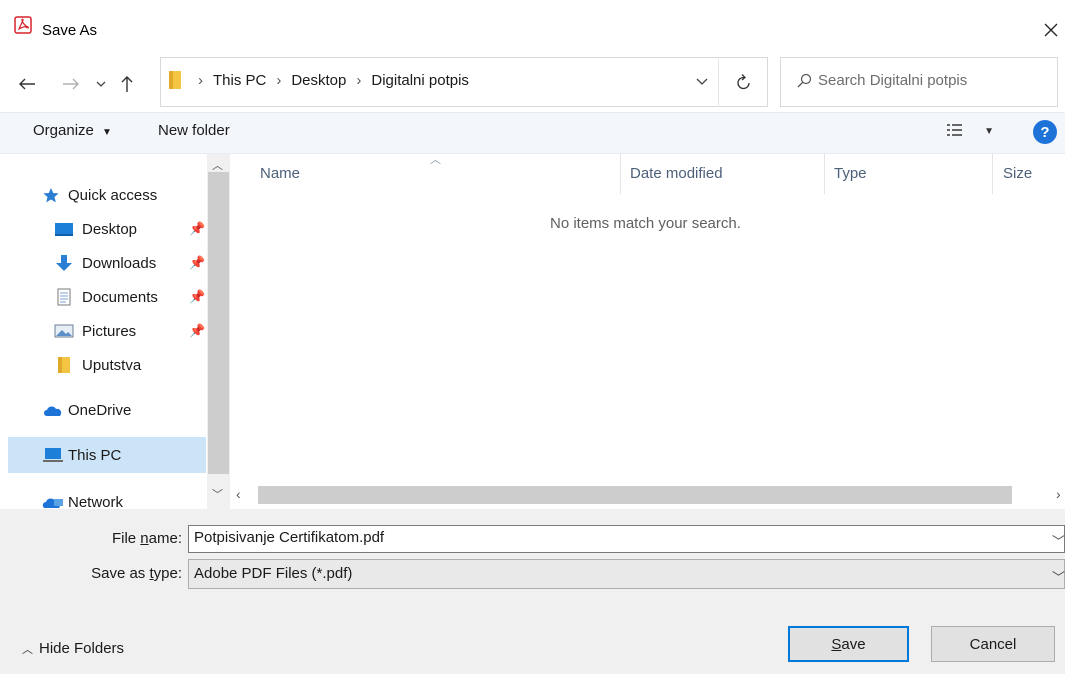  I want to click on change-view-button: ▼, so click(971, 132).